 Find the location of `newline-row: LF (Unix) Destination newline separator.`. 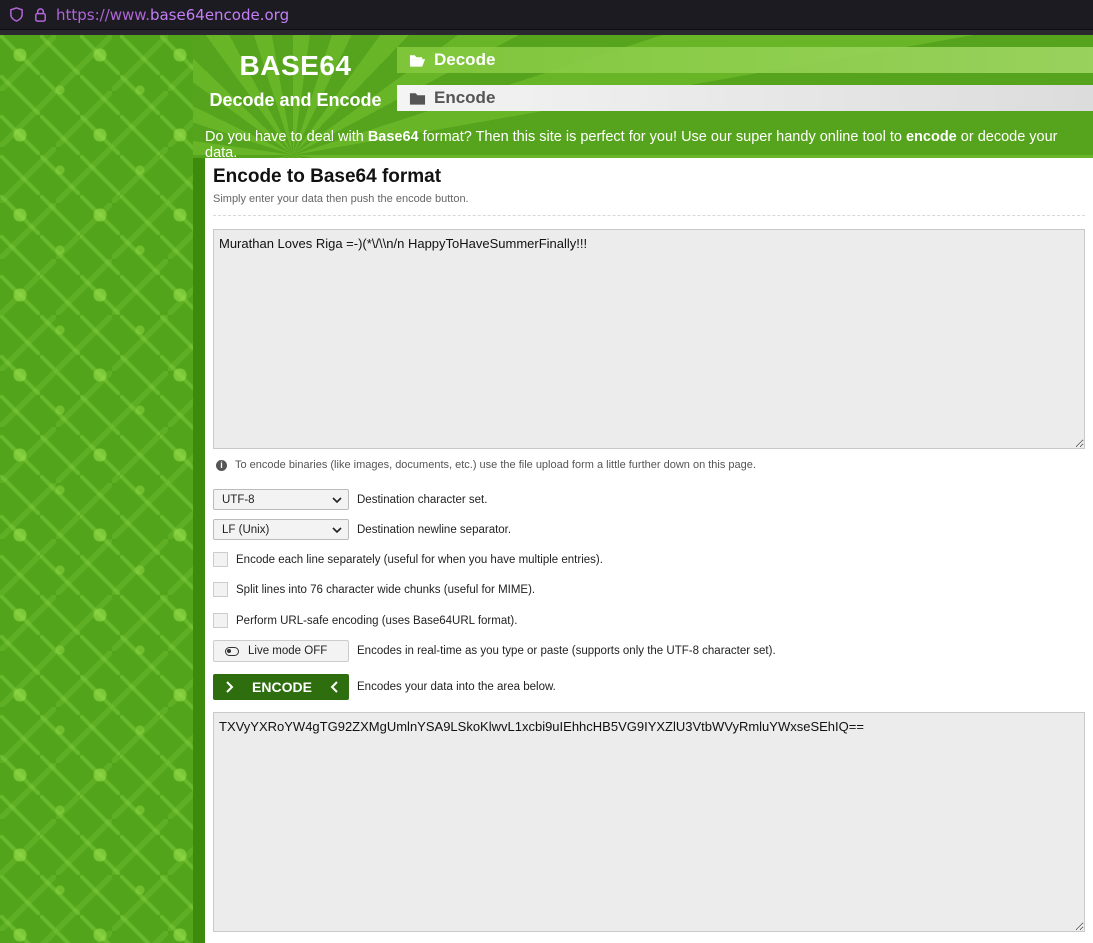

newline-row: LF (Unix) Destination newline separator. is located at coordinates (362, 529).